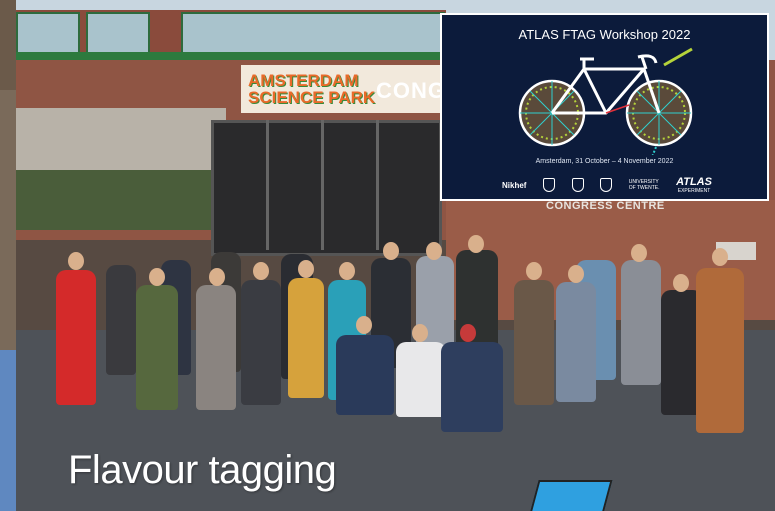 This screenshot has width=775, height=511. I want to click on left-photo-fragment-middle, so click(8, 220).